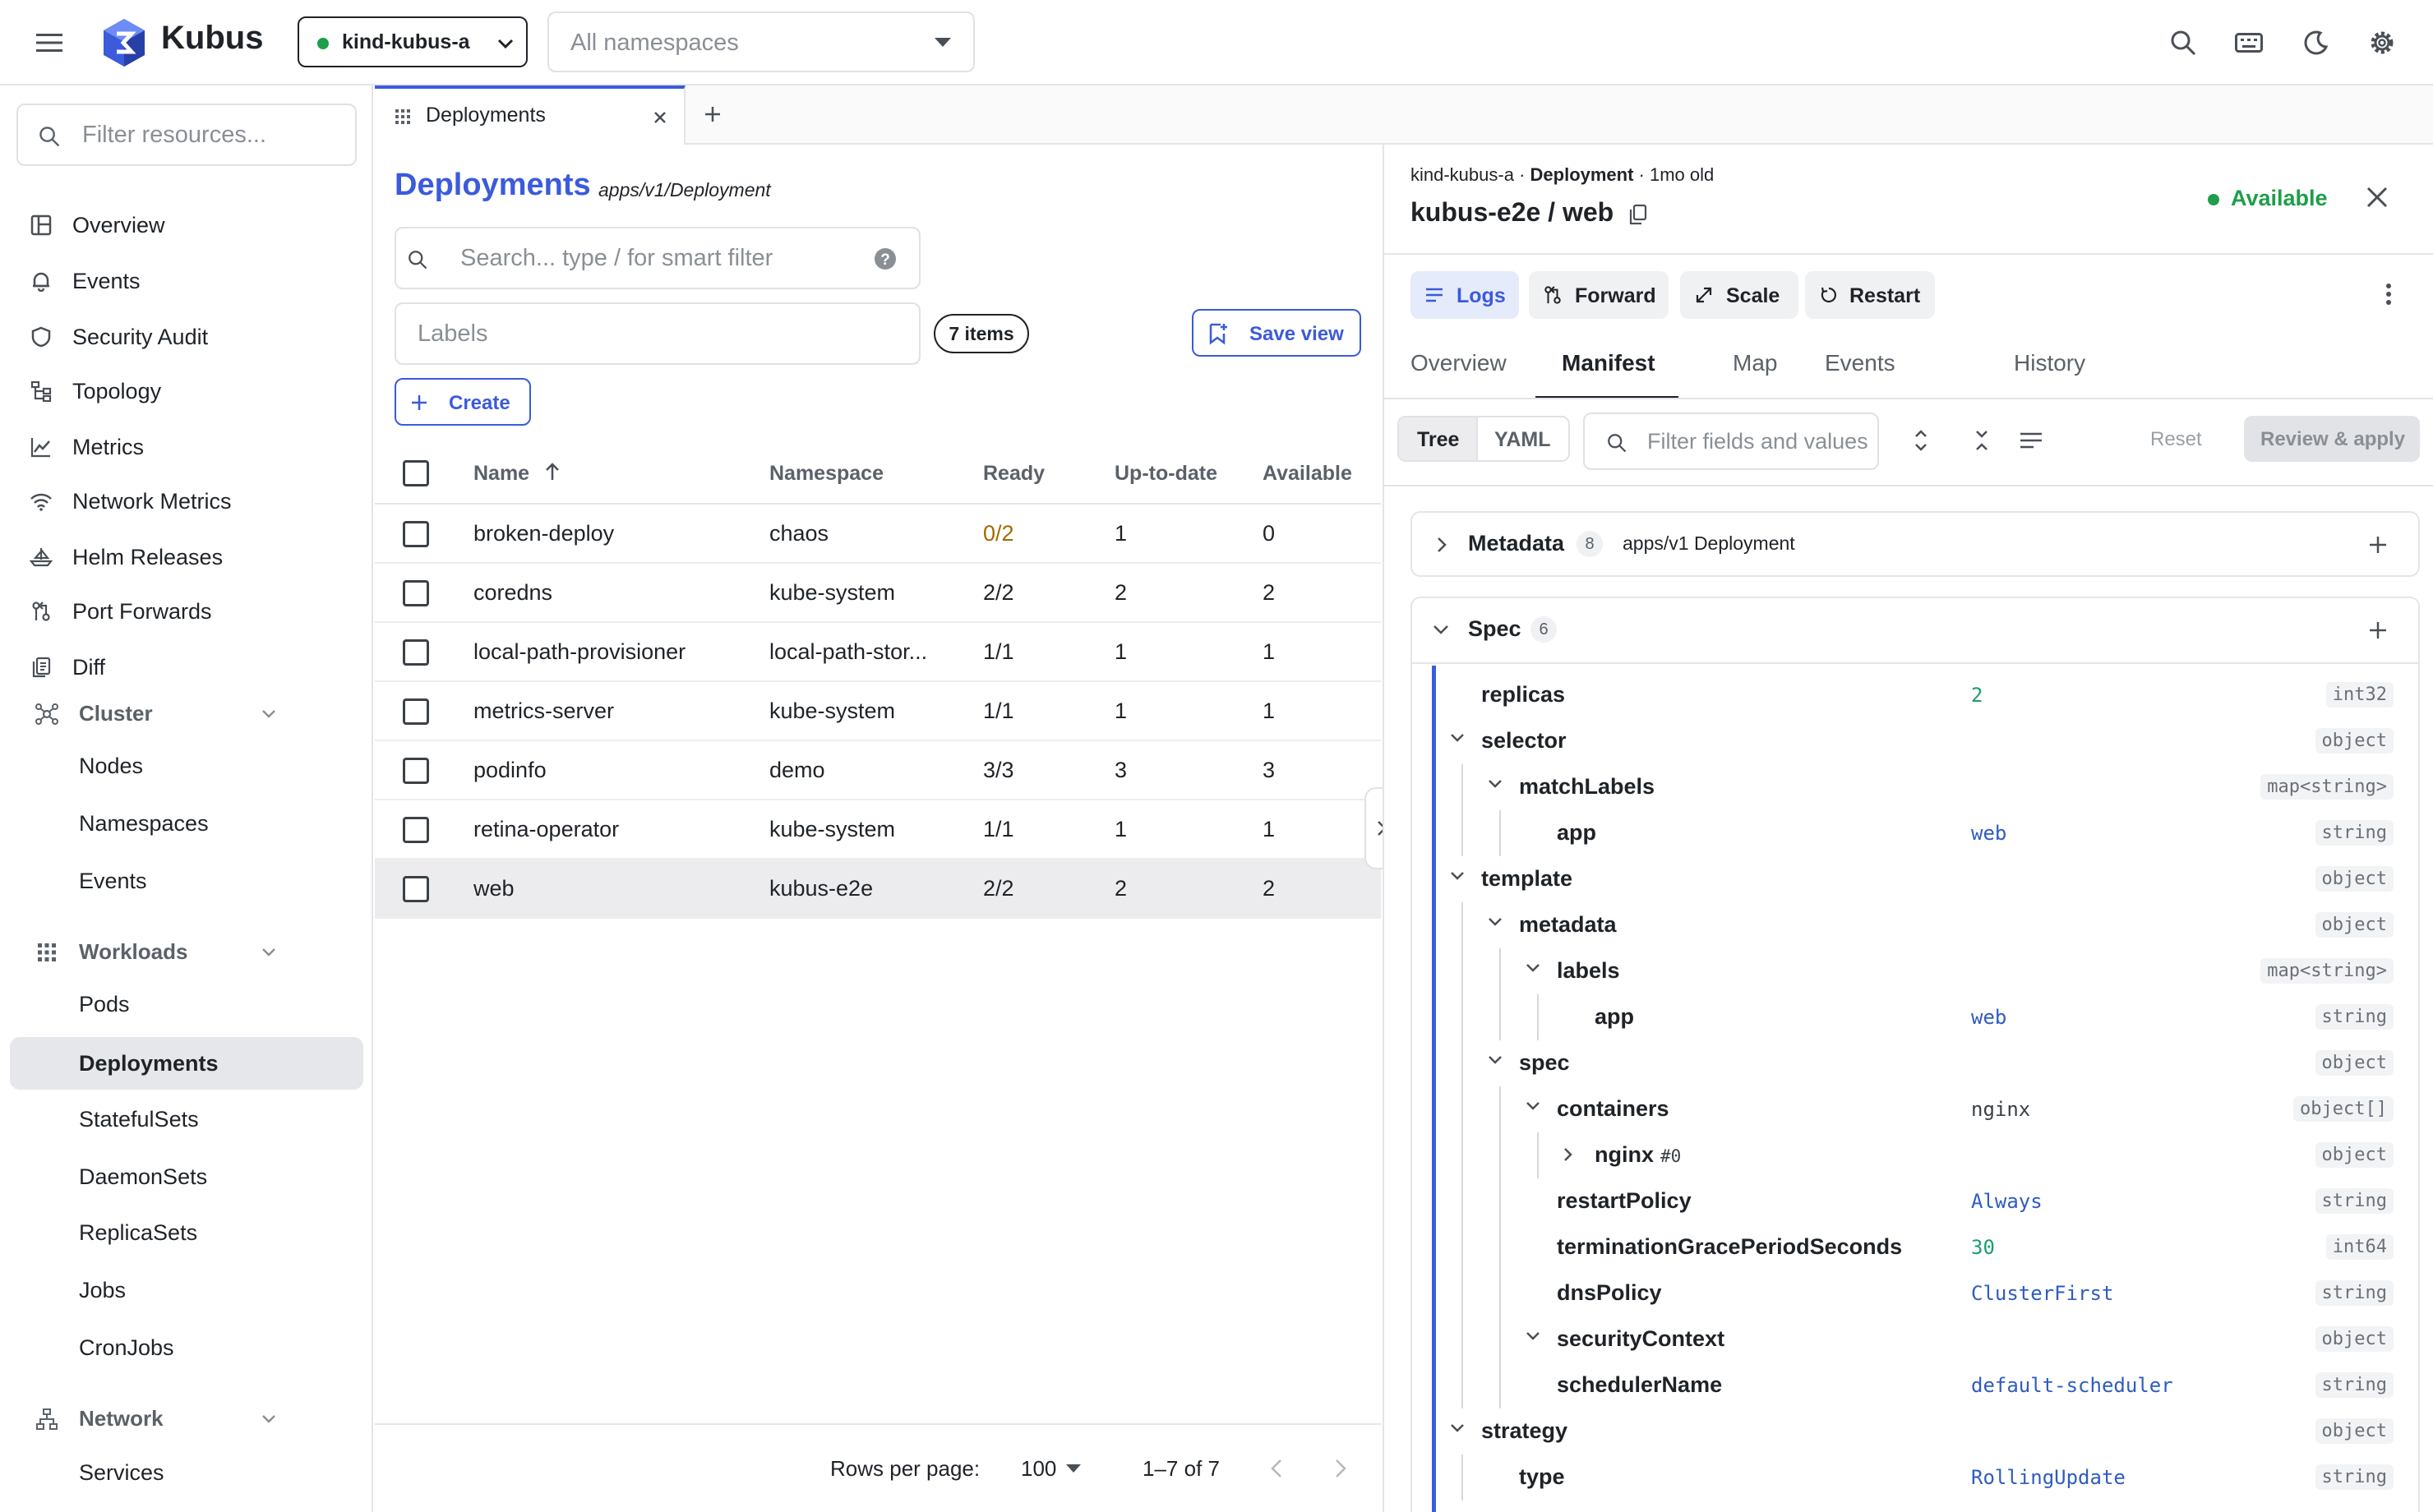  What do you see at coordinates (1458, 363) in the screenshot?
I see `tab-overview: Overview` at bounding box center [1458, 363].